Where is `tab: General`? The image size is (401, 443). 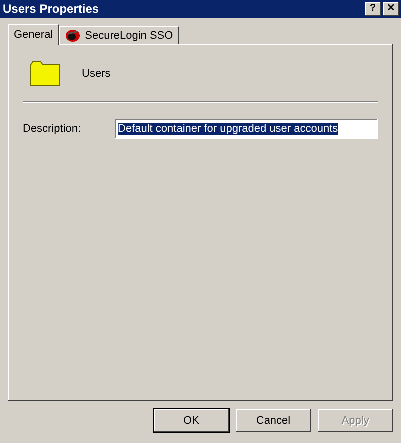 tab: General is located at coordinates (34, 34).